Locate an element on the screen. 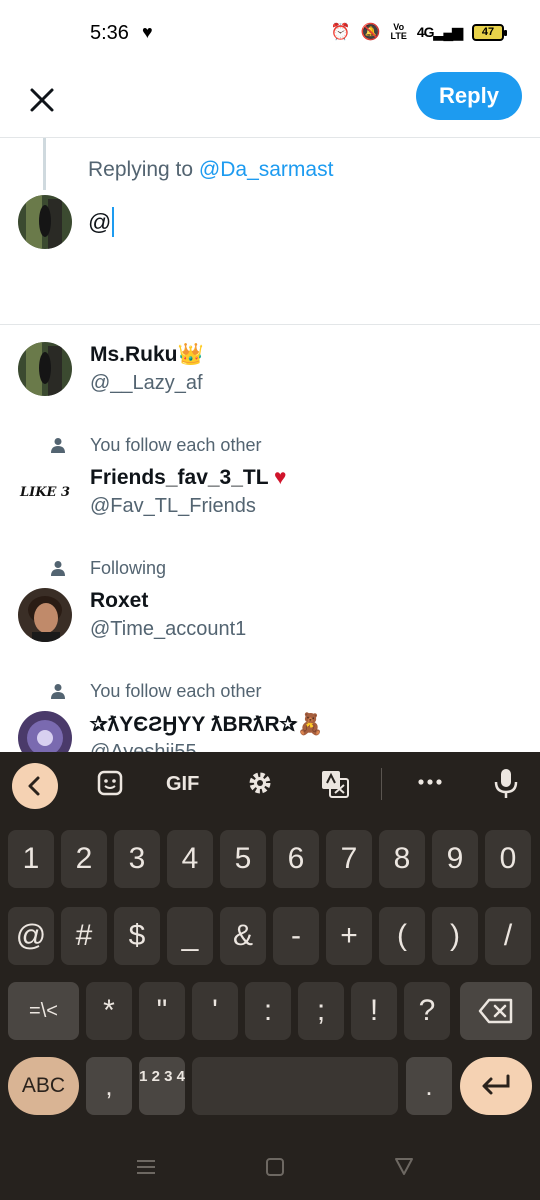  status-bar: 5:36 ♥ ⏰ 🔕 Vo LTE 4G▂▄▆ 47 is located at coordinates (270, 34).